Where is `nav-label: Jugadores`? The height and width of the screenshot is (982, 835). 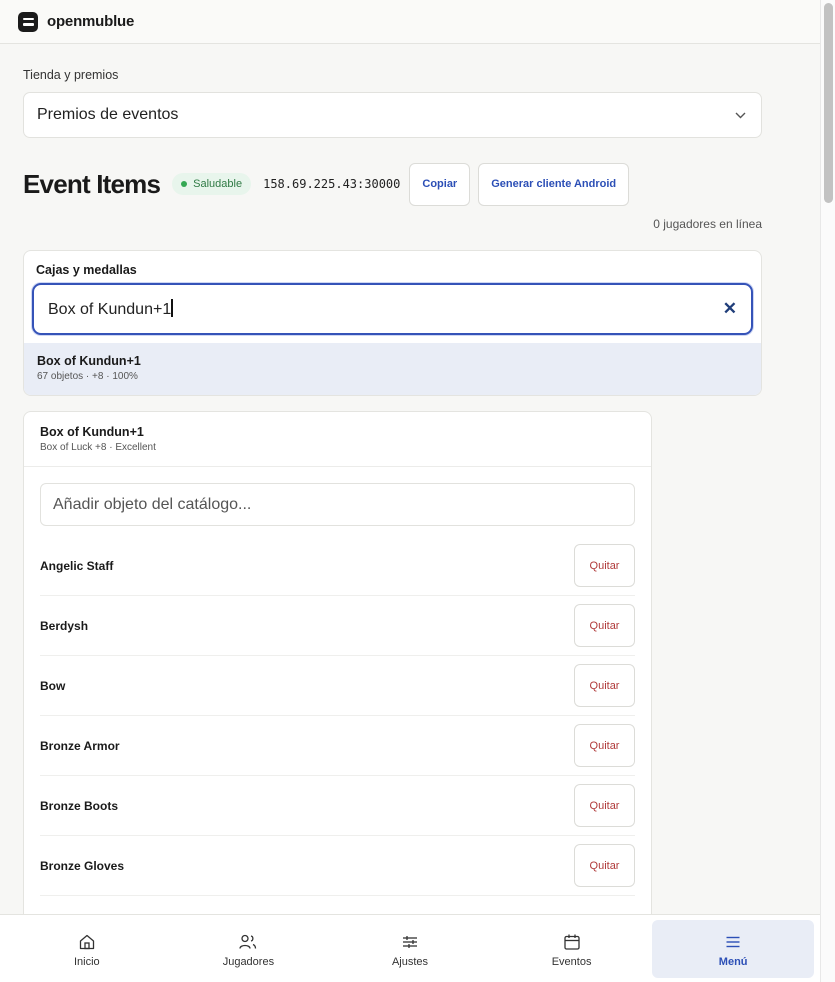 nav-label: Jugadores is located at coordinates (248, 961).